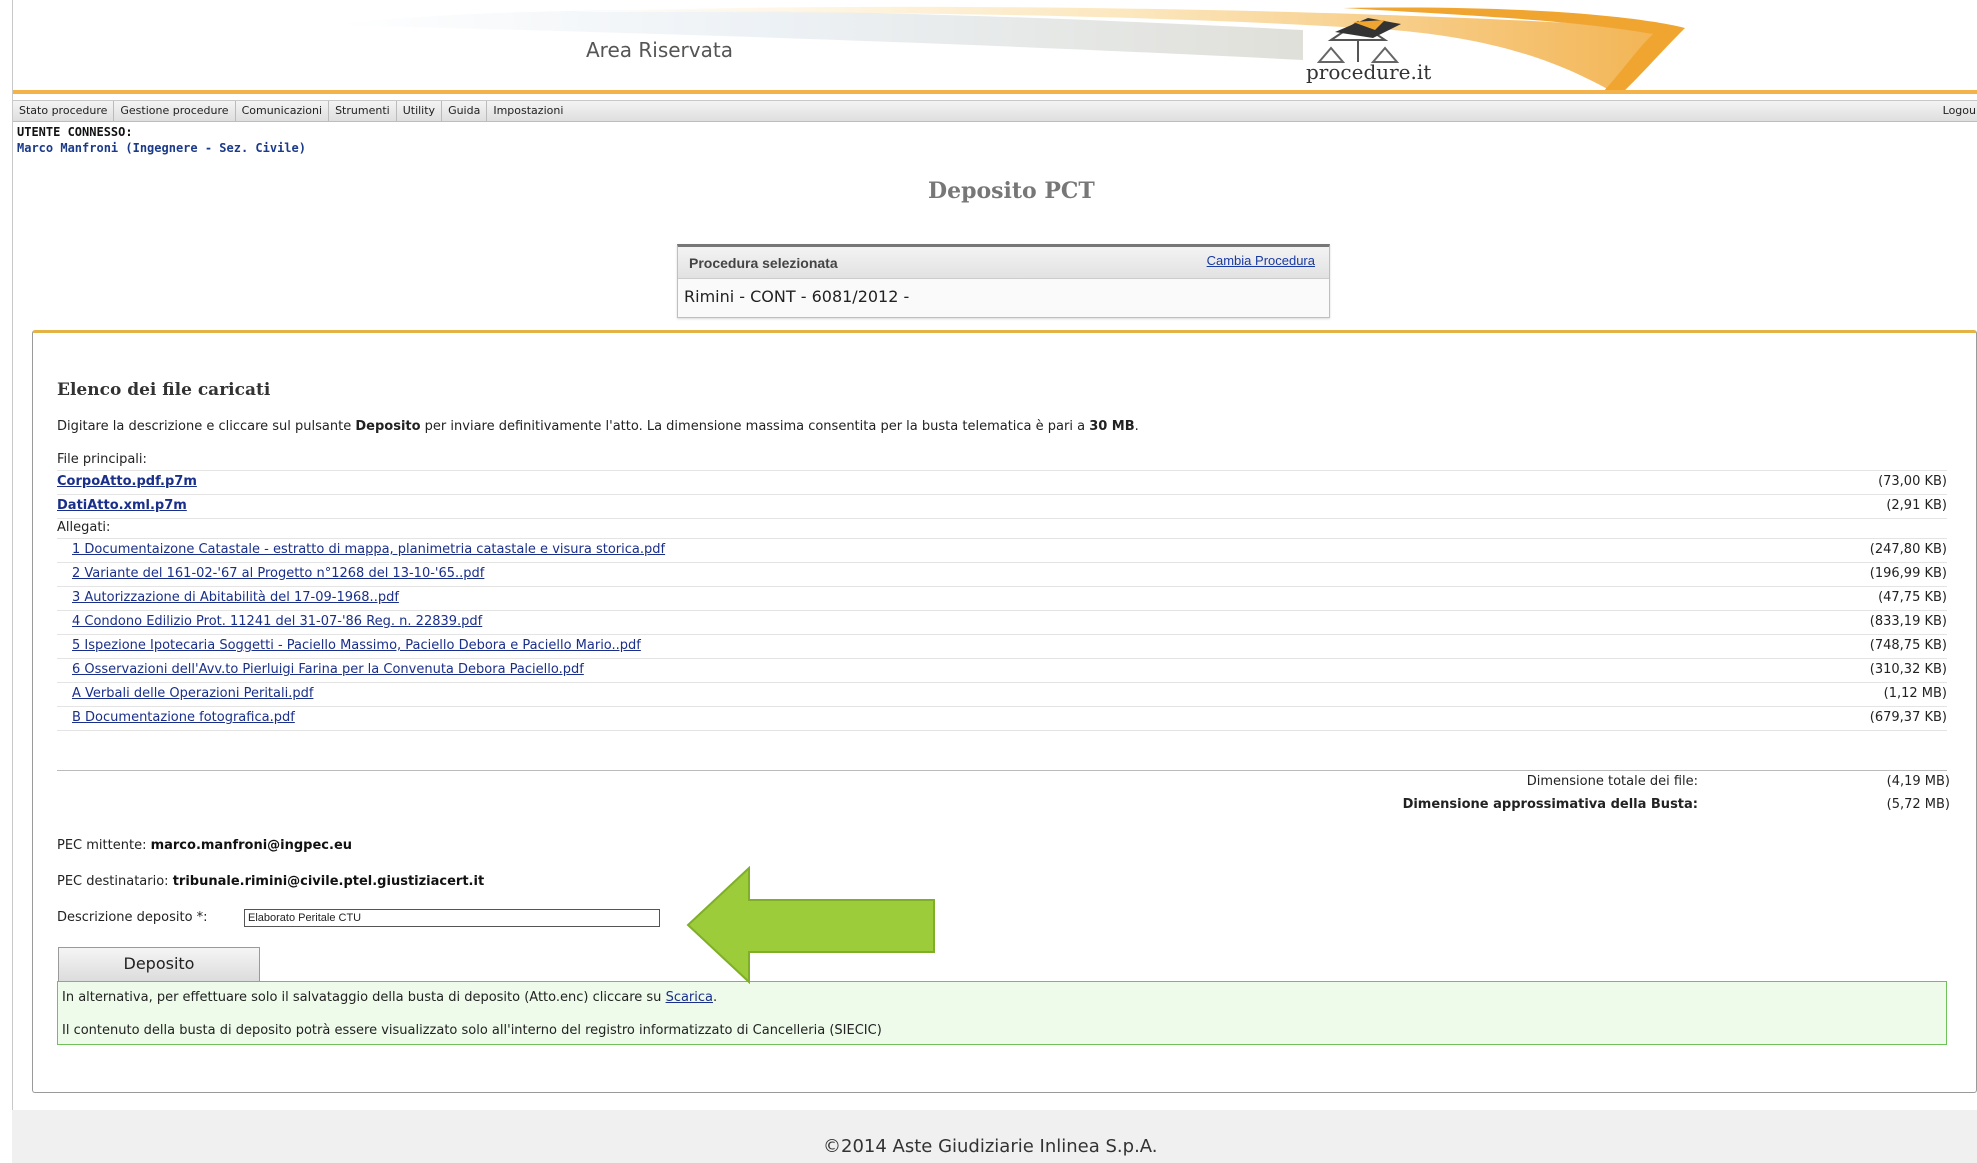 This screenshot has height=1163, width=1977. What do you see at coordinates (1960, 111) in the screenshot?
I see `logout-link: Logou` at bounding box center [1960, 111].